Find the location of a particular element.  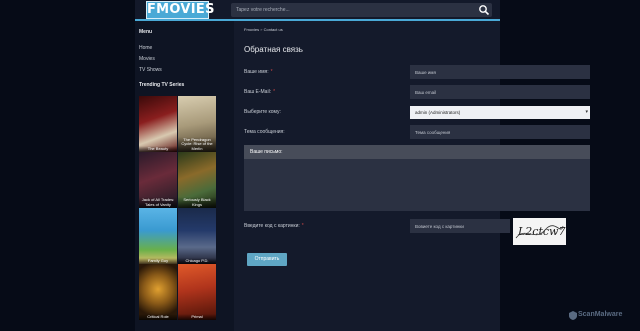

breadcrumb-home: Fmovies is located at coordinates (251, 29).